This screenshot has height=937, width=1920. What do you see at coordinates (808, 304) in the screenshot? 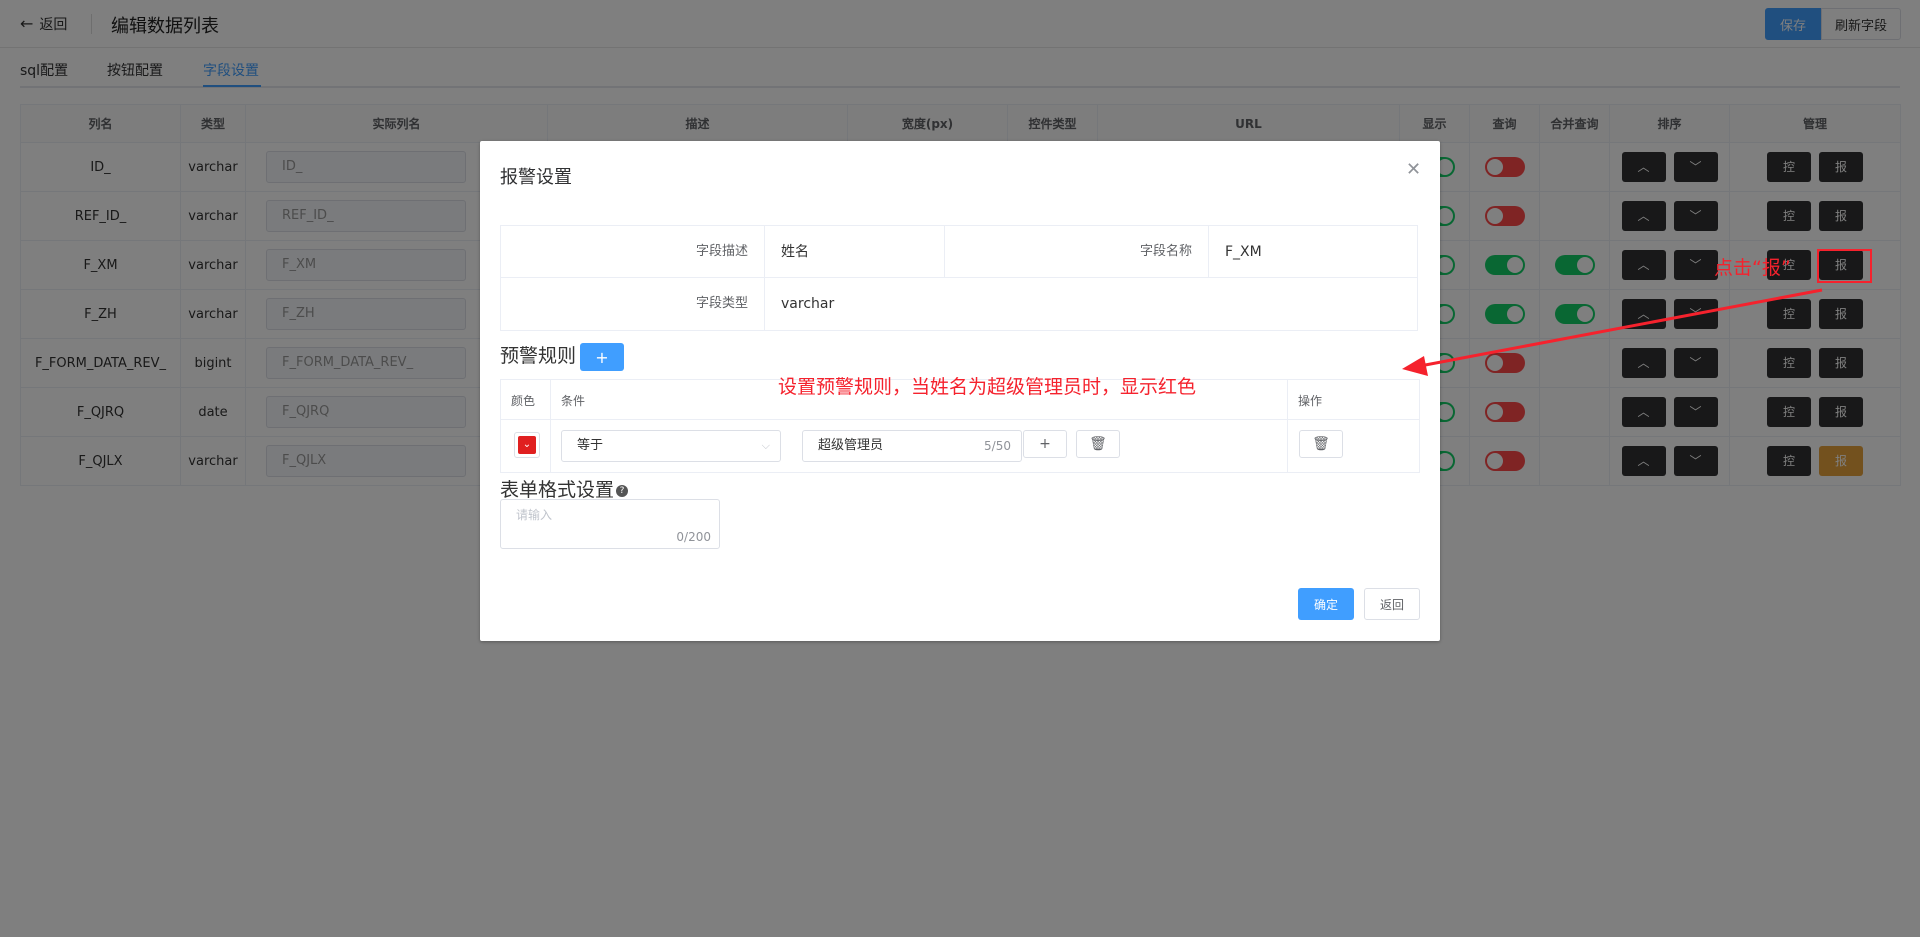
I see `field-type-value: varchar` at bounding box center [808, 304].